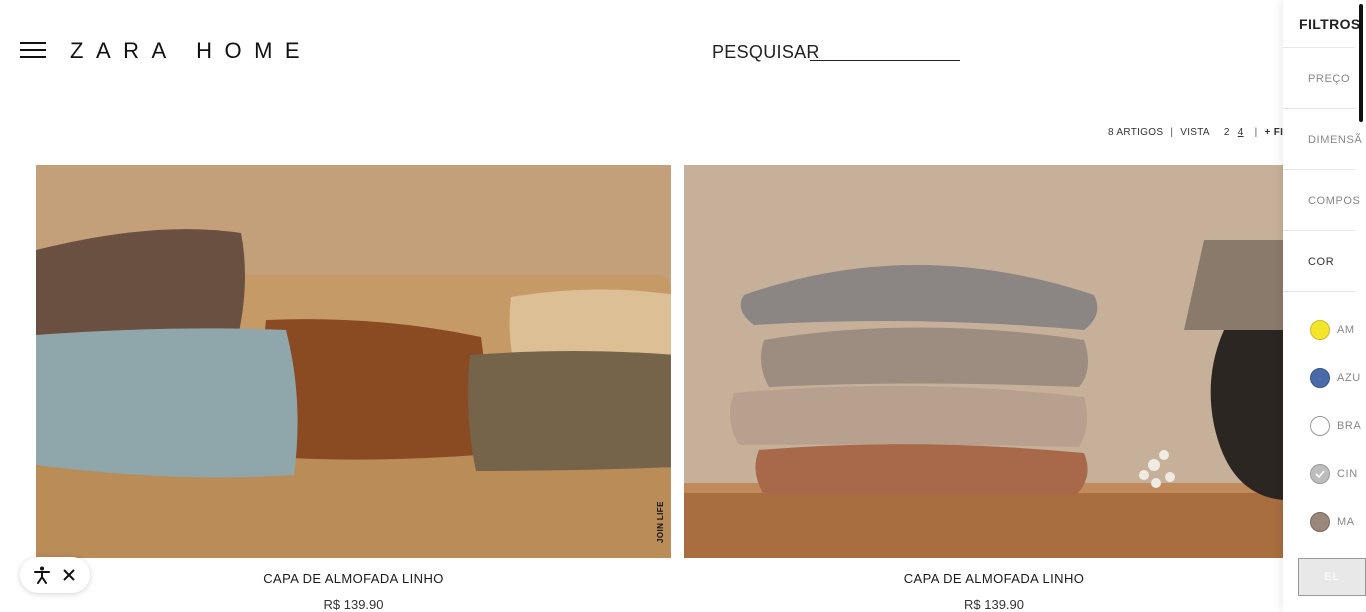 This screenshot has width=1366, height=612. Describe the element at coordinates (191, 51) in the screenshot. I see `brand-logo: ZARA HOME` at that location.